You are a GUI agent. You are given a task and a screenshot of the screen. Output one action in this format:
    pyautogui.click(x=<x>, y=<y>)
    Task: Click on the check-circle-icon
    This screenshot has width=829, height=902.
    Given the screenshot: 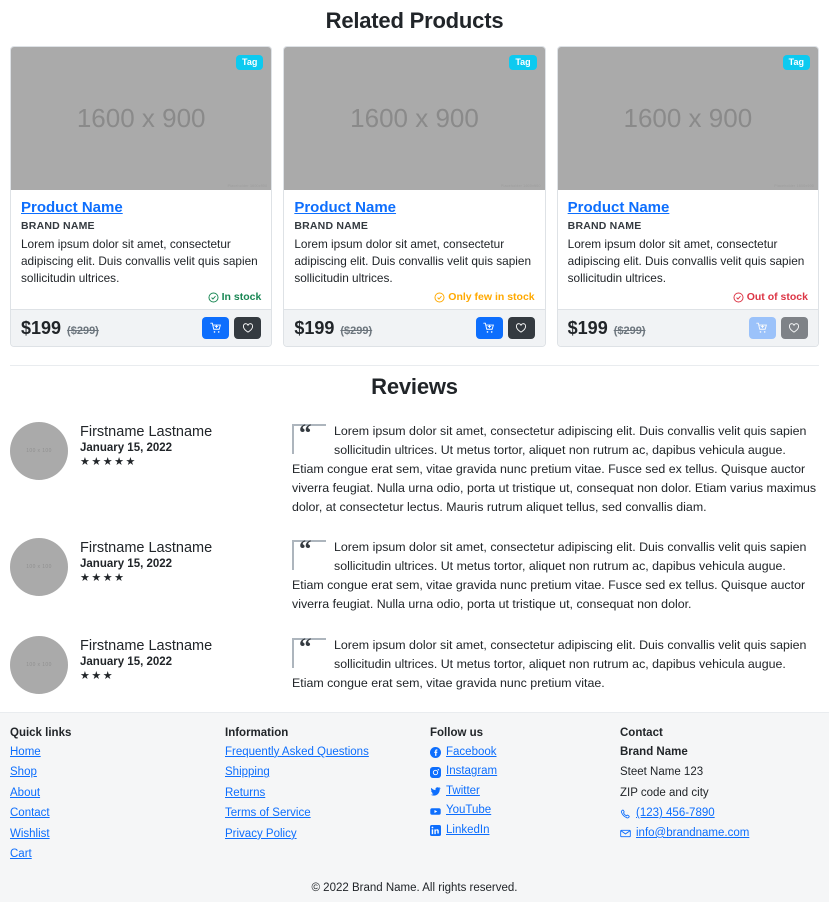 What is the action you would take?
    pyautogui.click(x=213, y=297)
    